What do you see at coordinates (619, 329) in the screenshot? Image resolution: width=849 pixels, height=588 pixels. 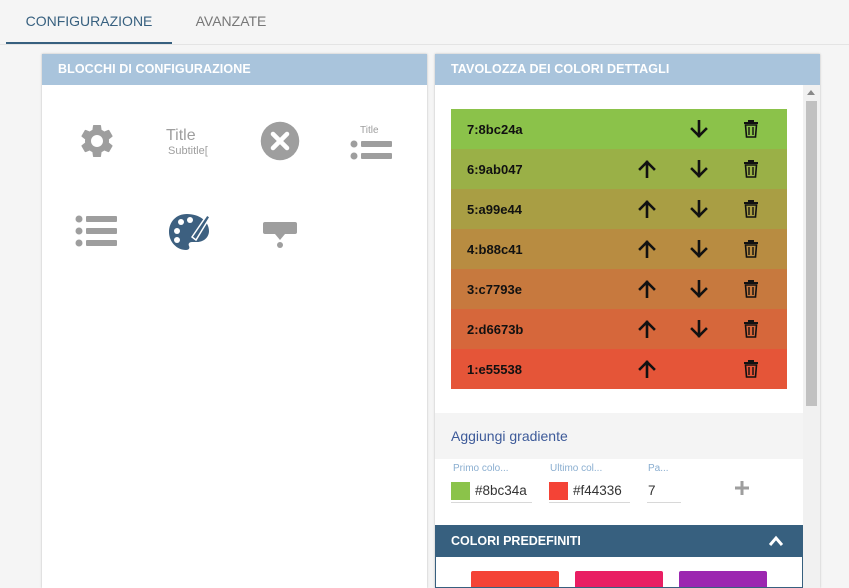 I see `palette-row: 2:d6673b` at bounding box center [619, 329].